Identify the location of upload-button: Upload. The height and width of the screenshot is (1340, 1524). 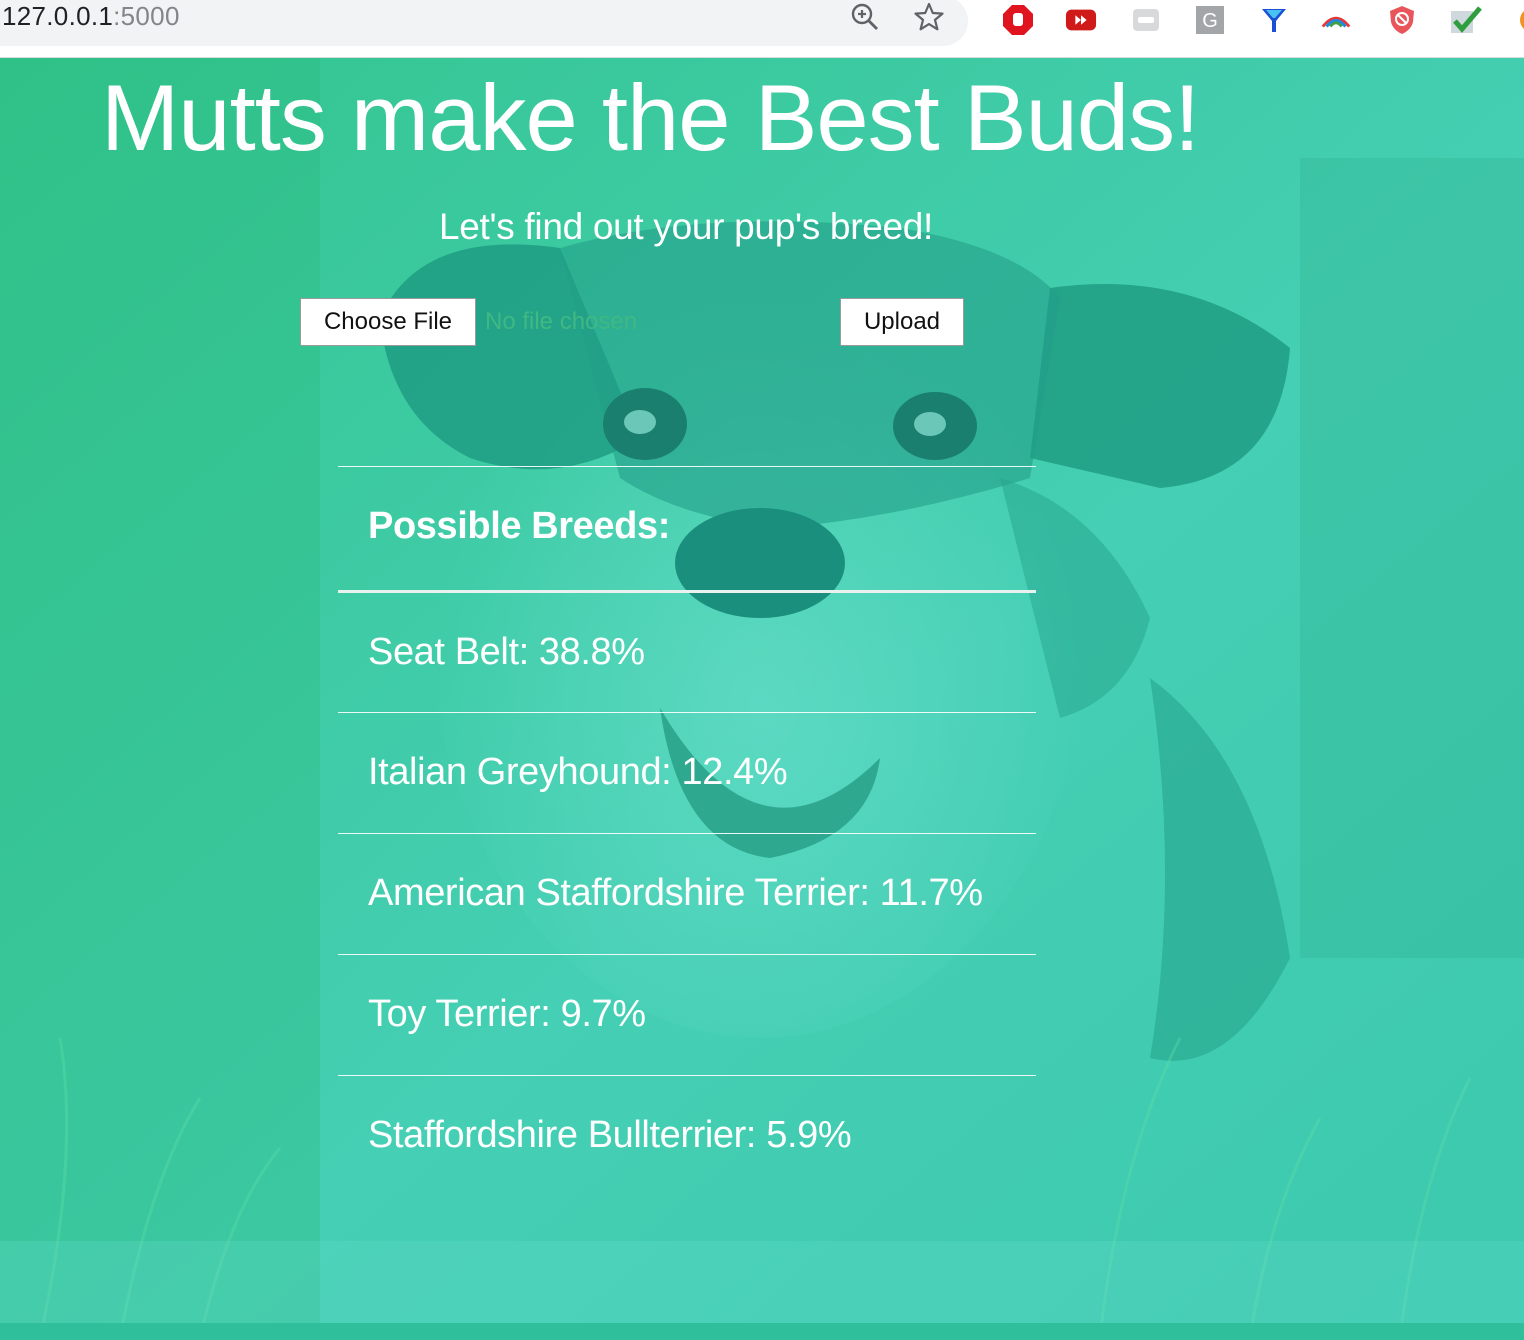
(902, 322).